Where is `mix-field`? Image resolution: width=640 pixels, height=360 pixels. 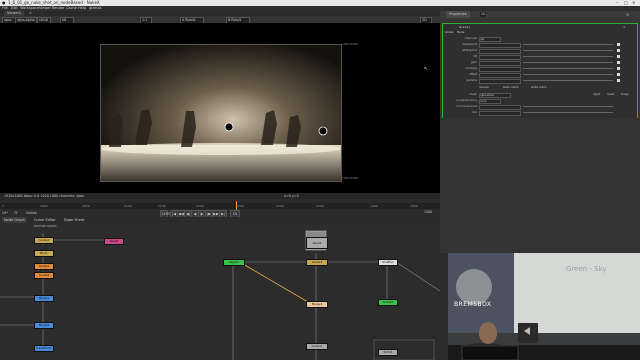
mix-field is located at coordinates (500, 113).